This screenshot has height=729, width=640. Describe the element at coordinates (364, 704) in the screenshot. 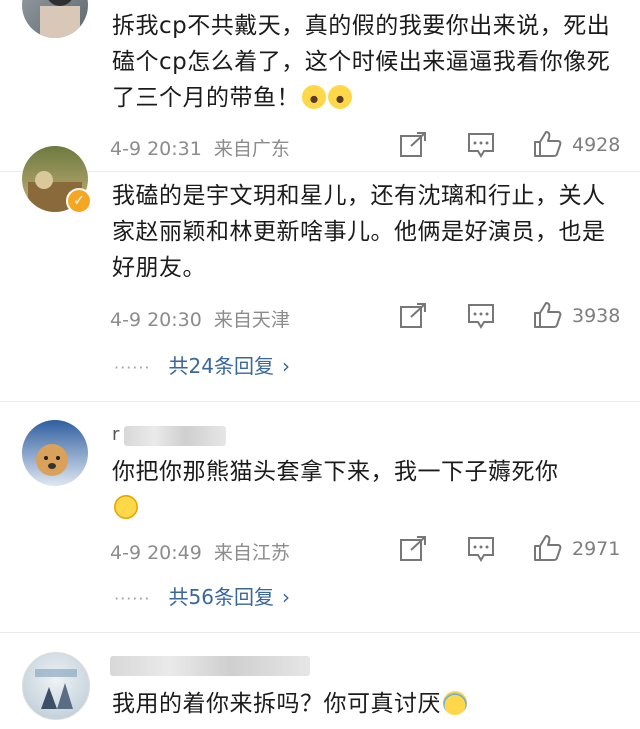

I see `comment-text: 我用的着你来拆吗？你可真讨厌` at that location.